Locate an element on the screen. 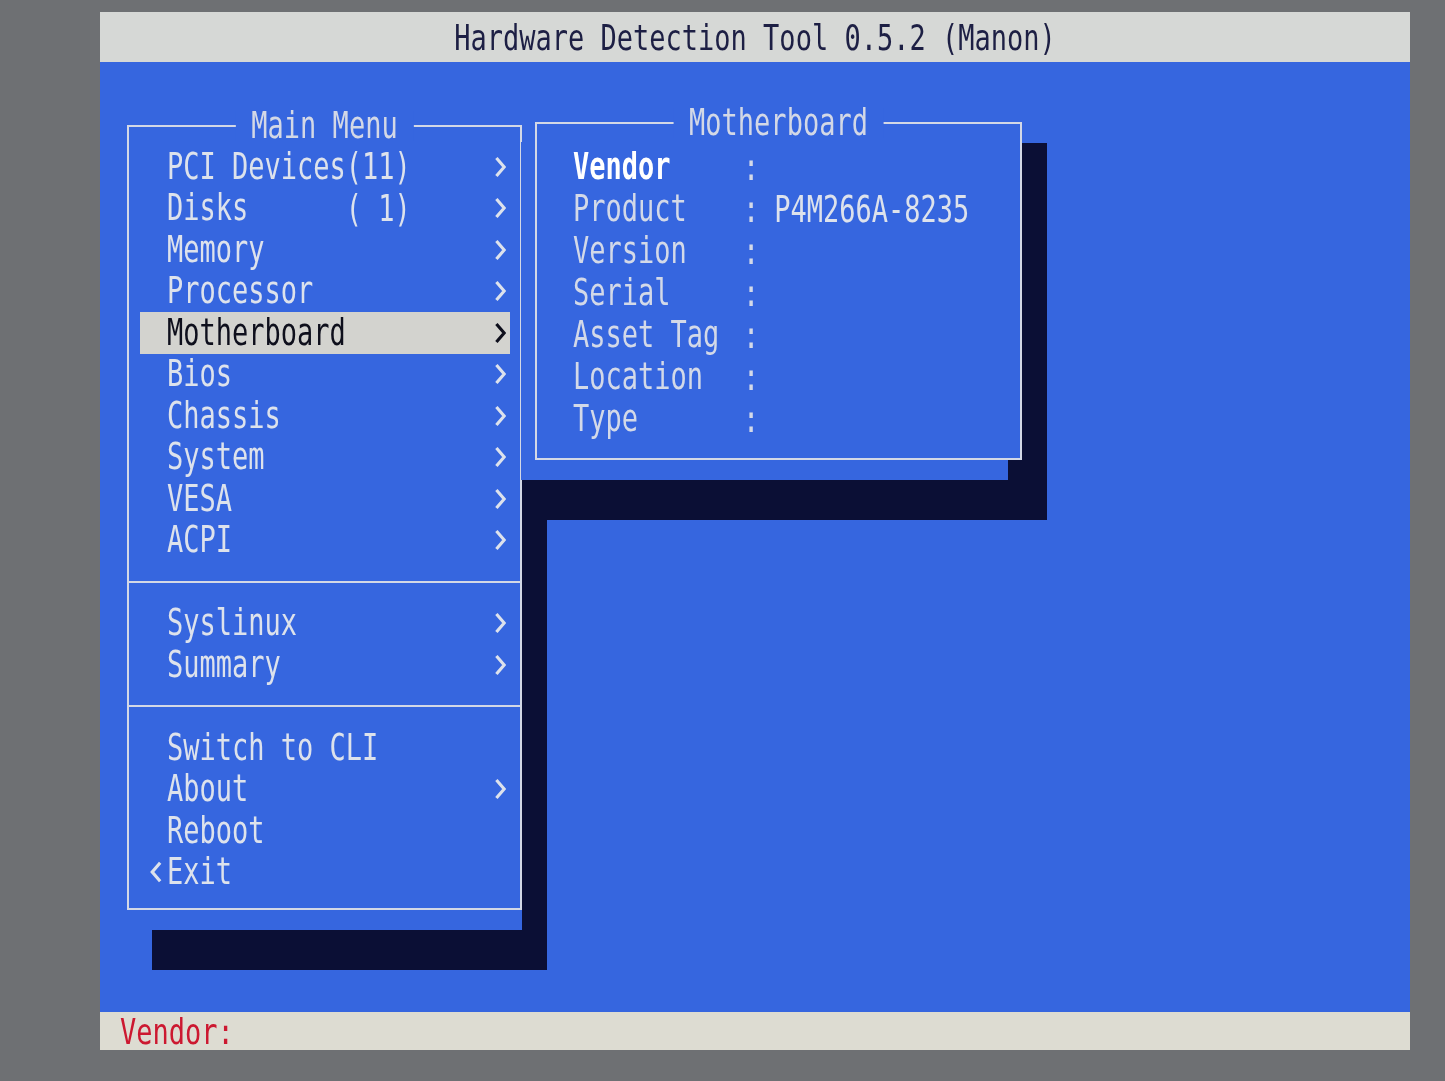 The height and width of the screenshot is (1081, 1445). field-value: P4M266A-8235 is located at coordinates (872, 209).